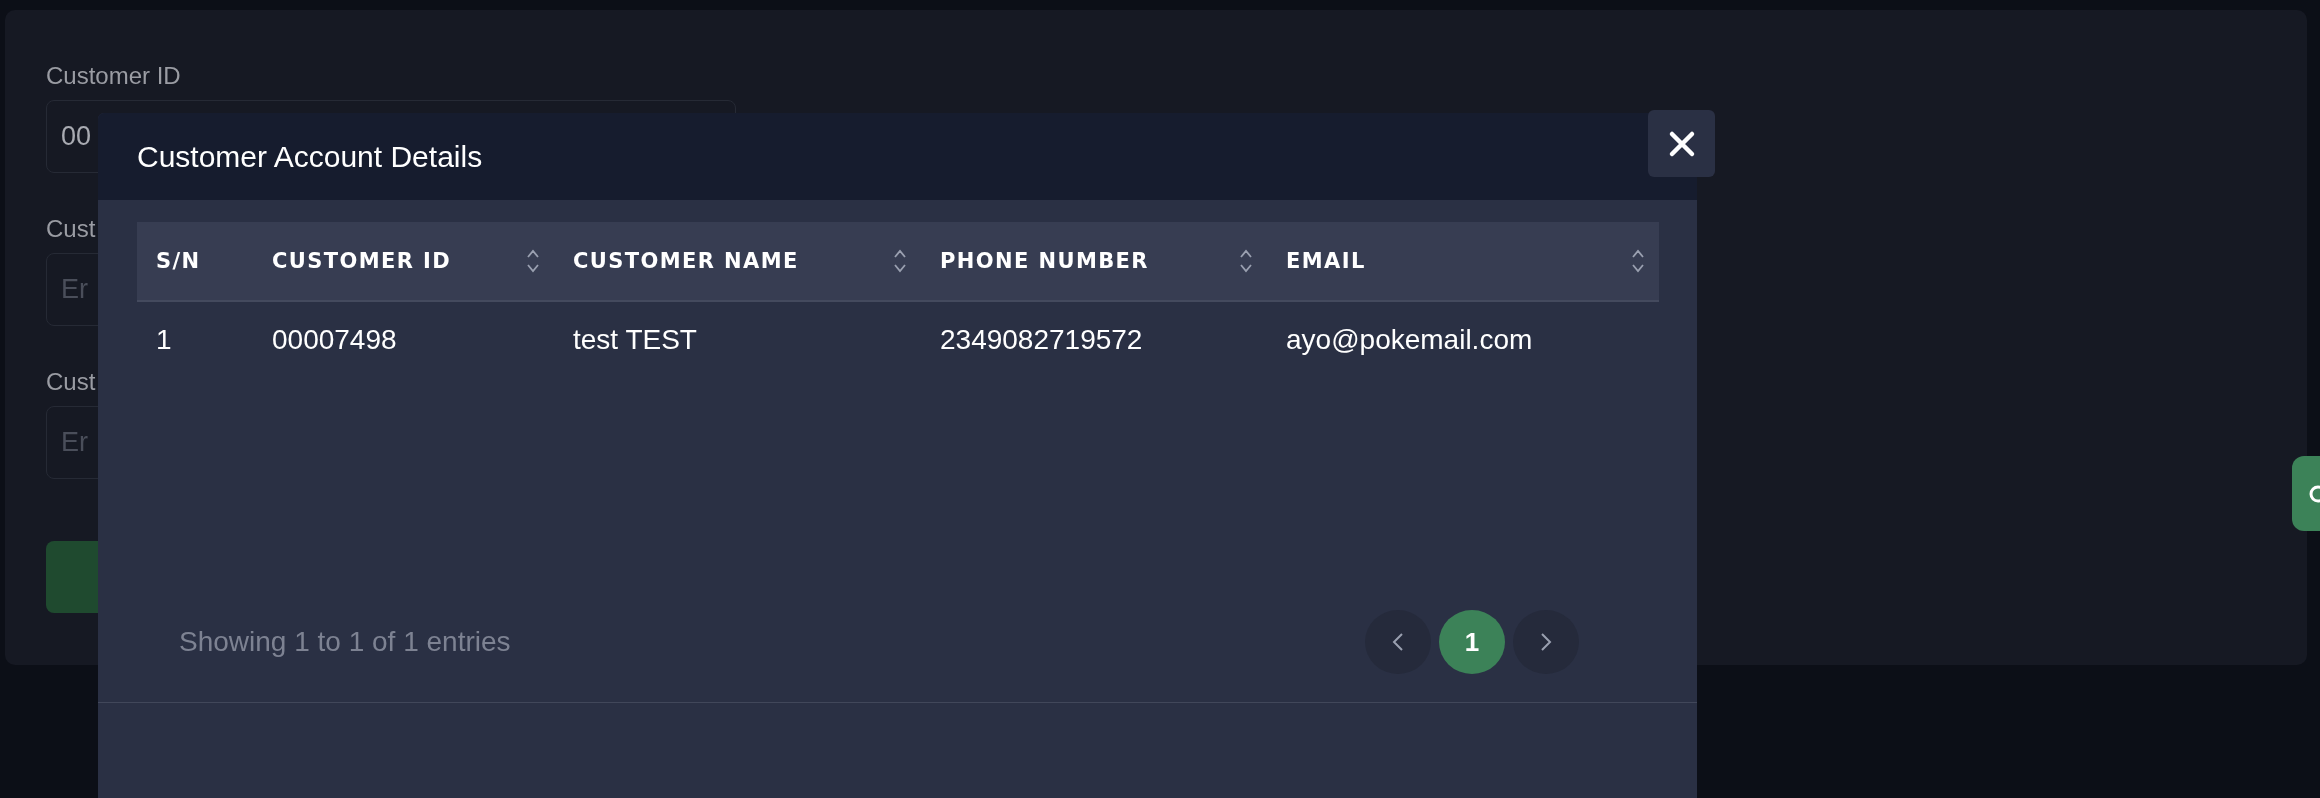 The height and width of the screenshot is (798, 2320). What do you see at coordinates (635, 340) in the screenshot?
I see `table-cell-text: test TEST` at bounding box center [635, 340].